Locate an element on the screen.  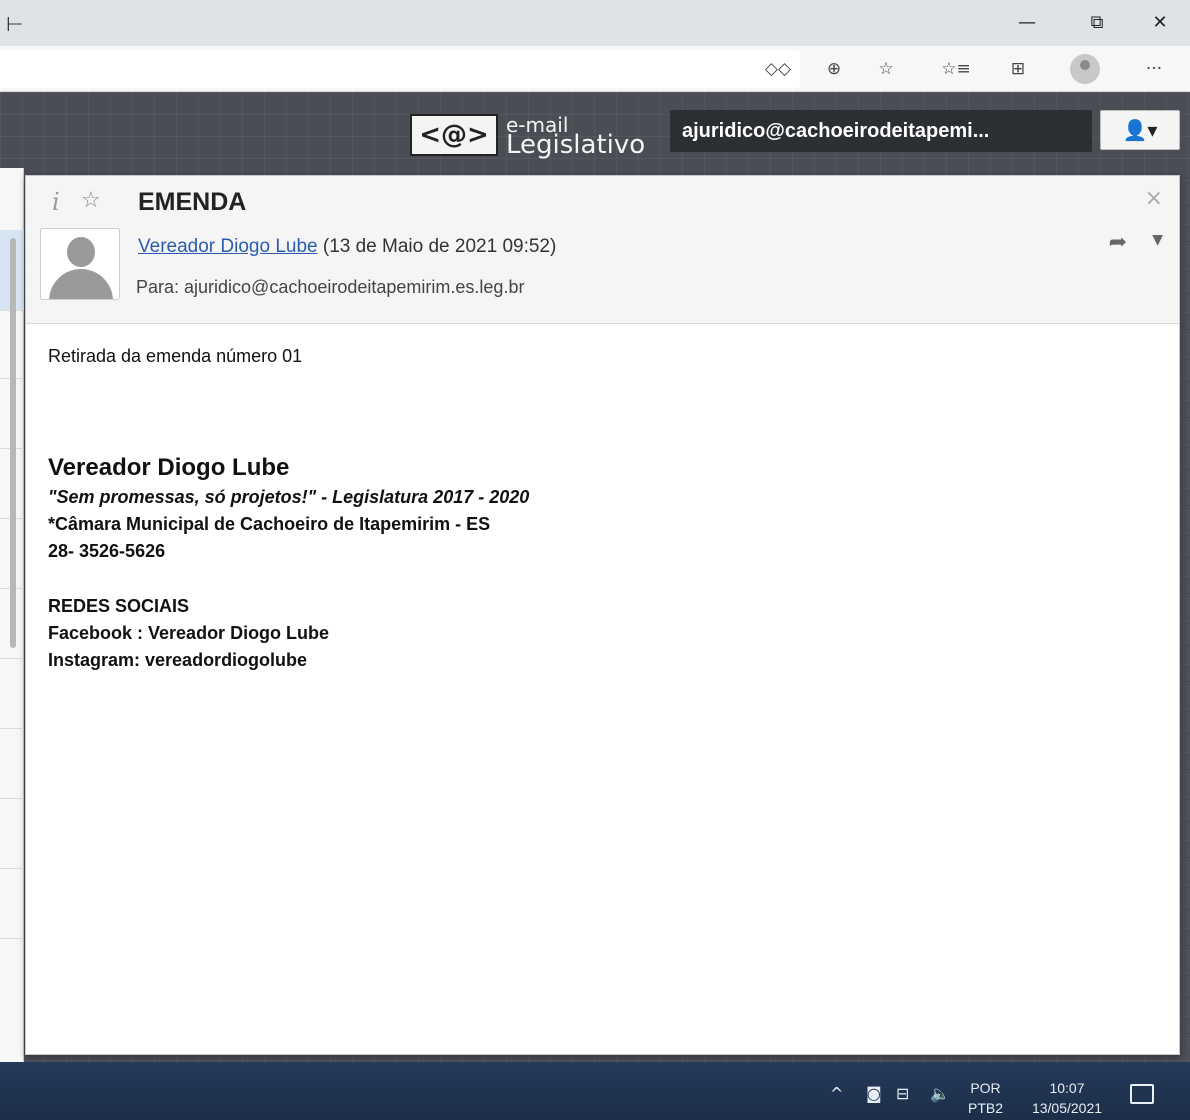
signature-social-title: REDES SOCIAIS is located at coordinates (119, 606).